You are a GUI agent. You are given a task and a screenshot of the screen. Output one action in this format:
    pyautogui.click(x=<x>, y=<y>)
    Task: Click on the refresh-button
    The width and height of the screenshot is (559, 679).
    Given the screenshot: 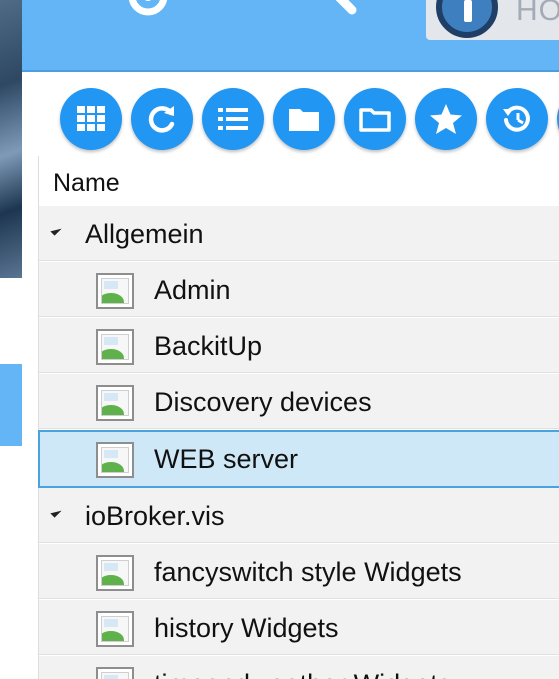 What is the action you would take?
    pyautogui.click(x=162, y=119)
    